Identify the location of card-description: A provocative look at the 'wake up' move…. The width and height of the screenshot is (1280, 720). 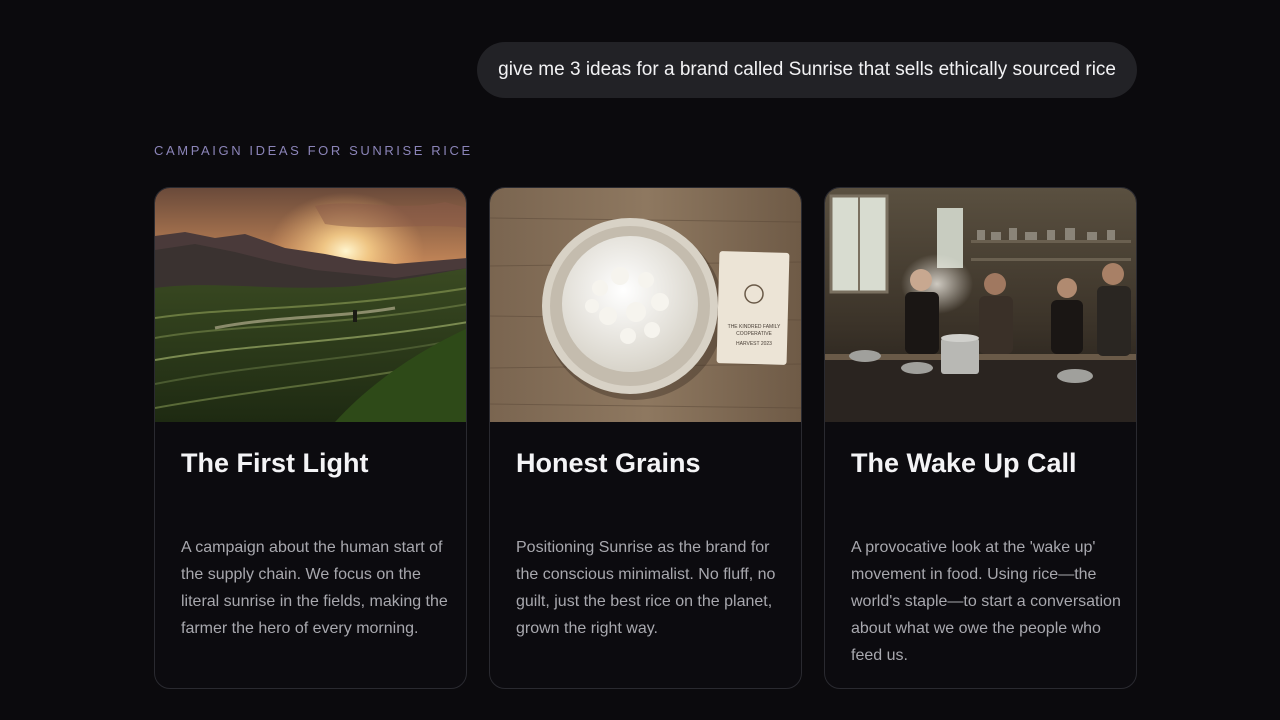
(986, 601).